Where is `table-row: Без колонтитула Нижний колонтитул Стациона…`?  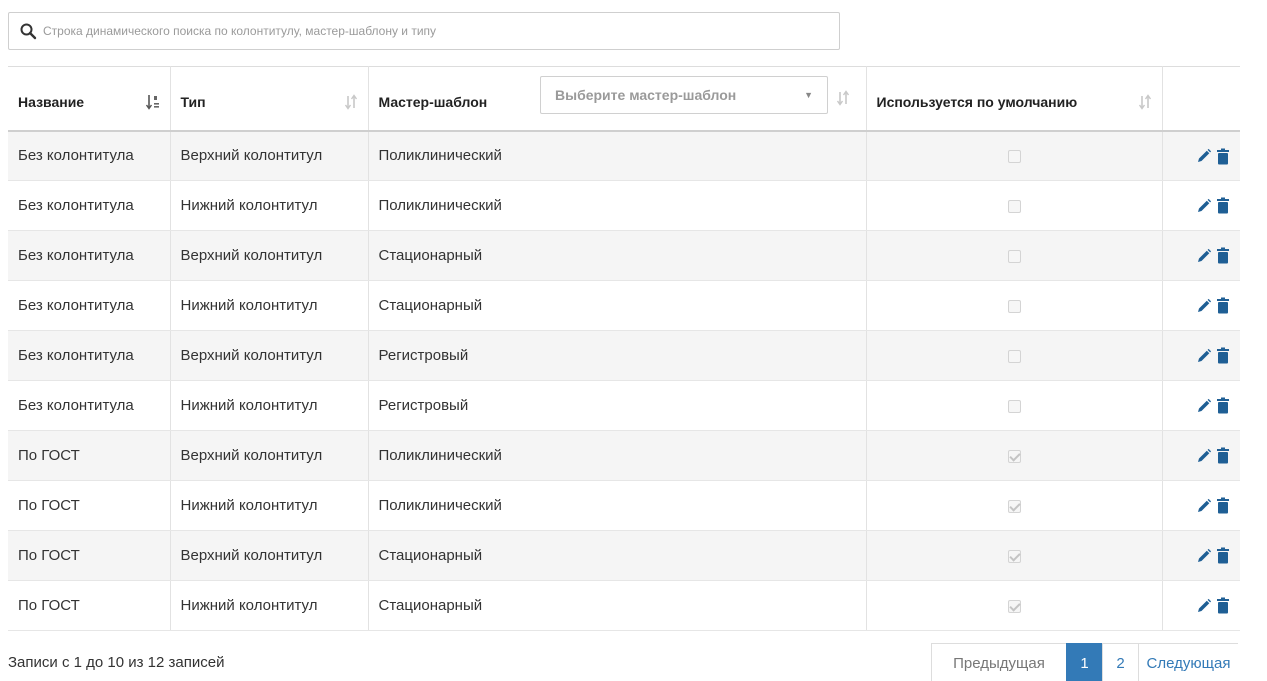 table-row: Без колонтитула Нижний колонтитул Стациона… is located at coordinates (624, 305).